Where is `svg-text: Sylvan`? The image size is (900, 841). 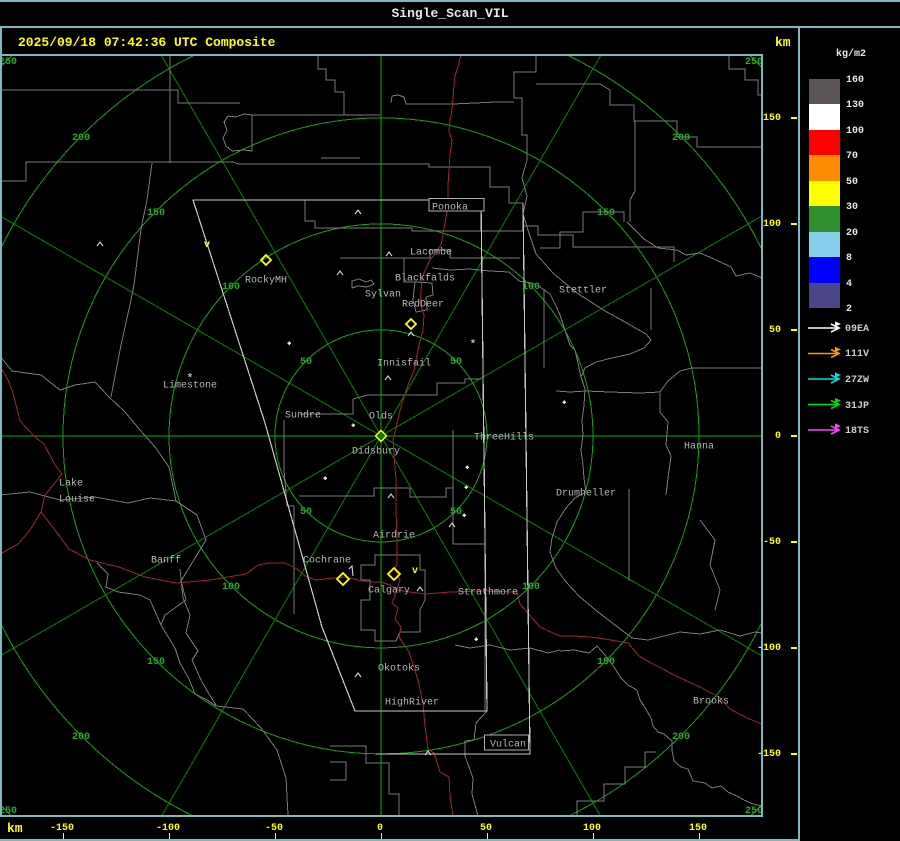
svg-text: Sylvan is located at coordinates (383, 295).